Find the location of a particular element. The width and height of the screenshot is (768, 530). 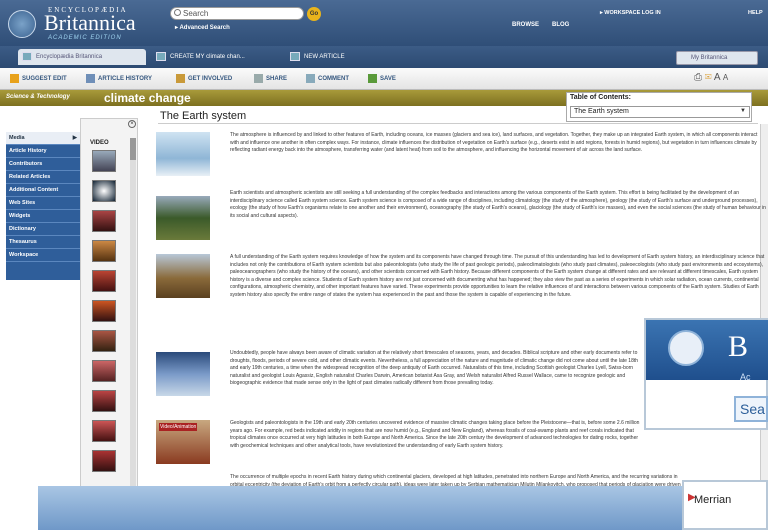

nav-widgets: Widgets is located at coordinates (43, 216).